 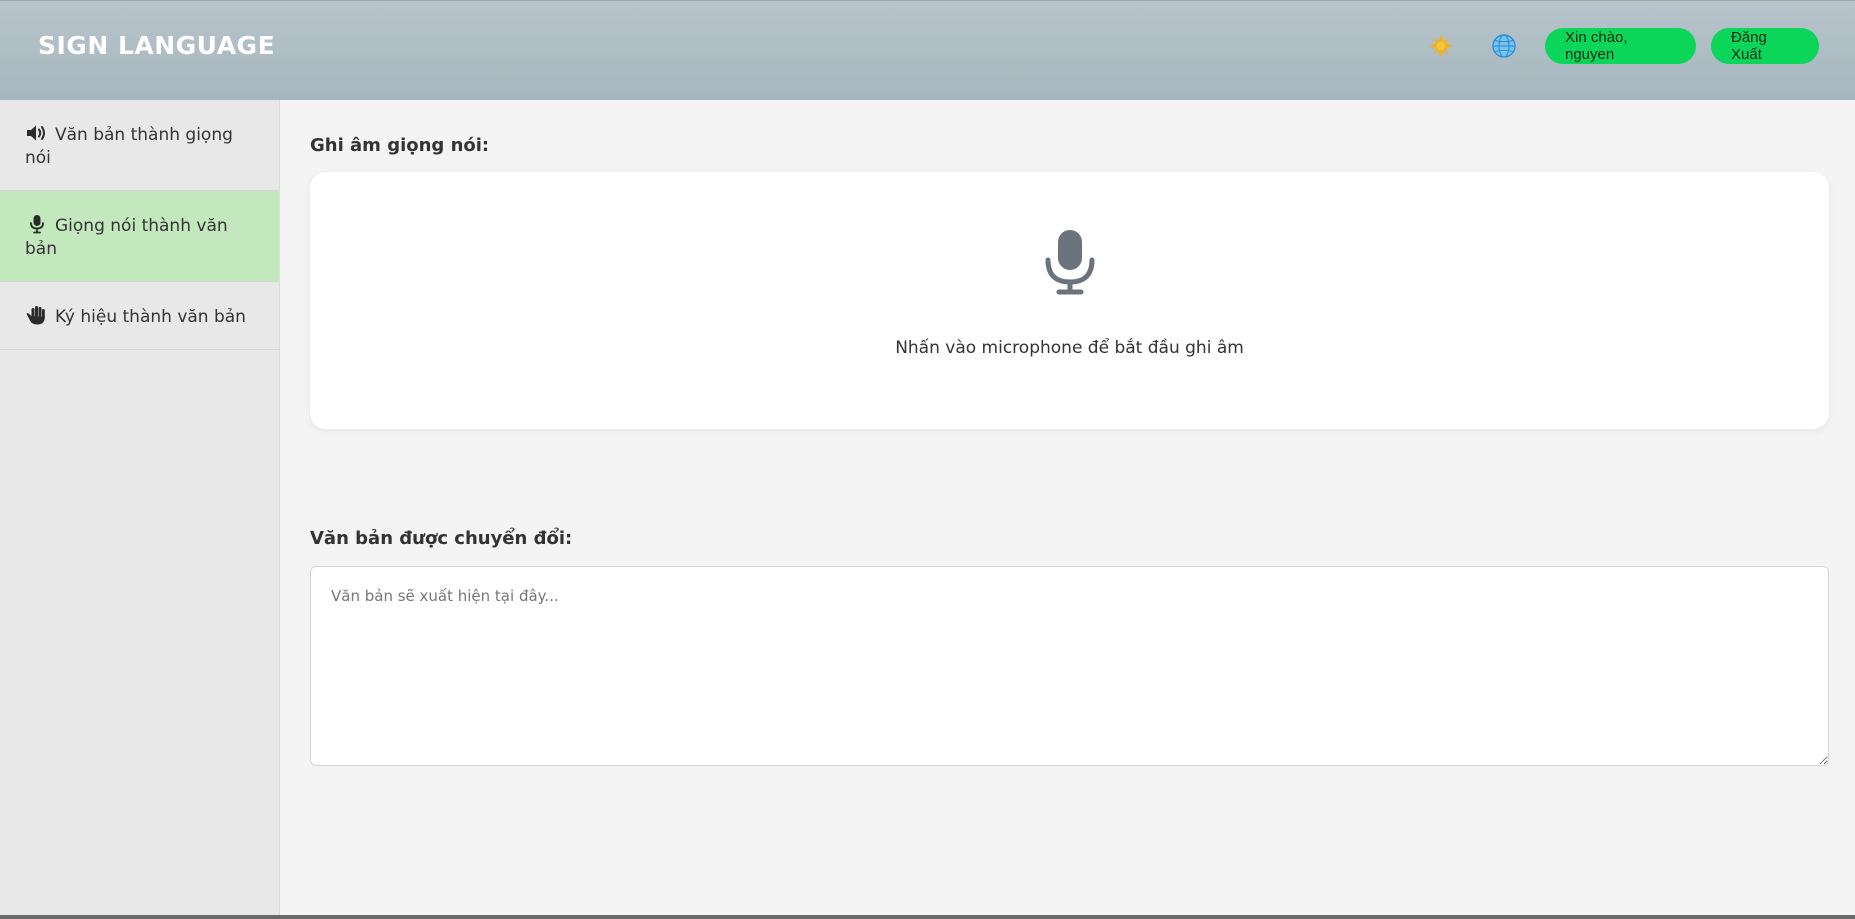 I want to click on top-header: SIGN LANGUAGE Xin chào, nguyen Đăng Xuất, so click(x=927, y=50).